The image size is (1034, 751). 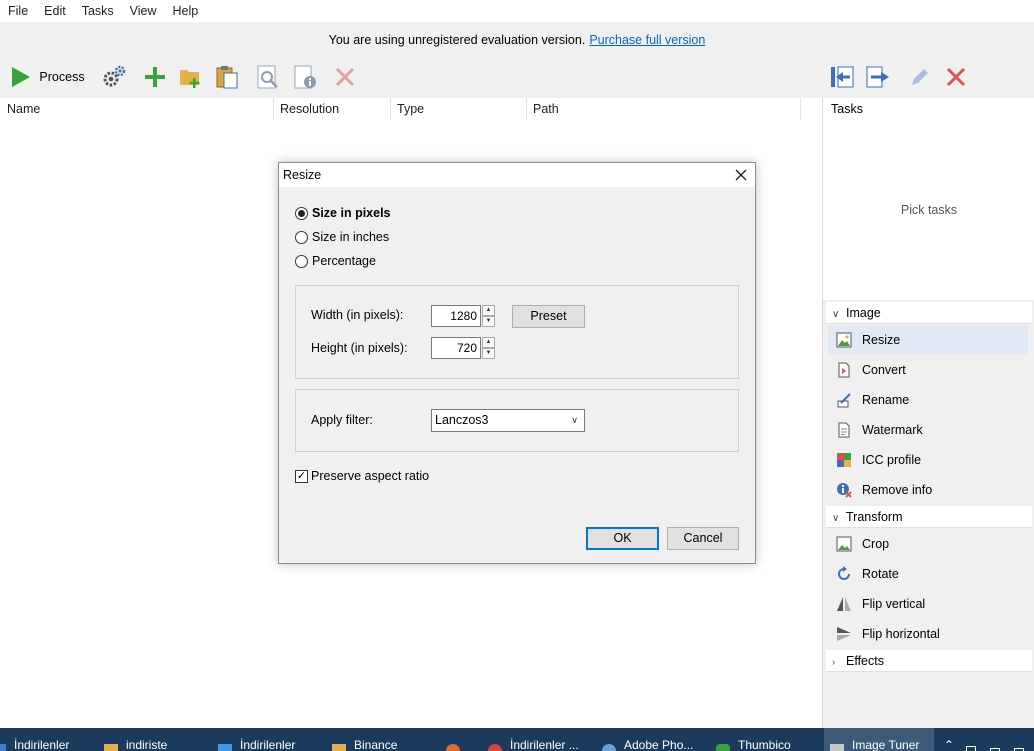 I want to click on ok-button: OK, so click(x=622, y=538).